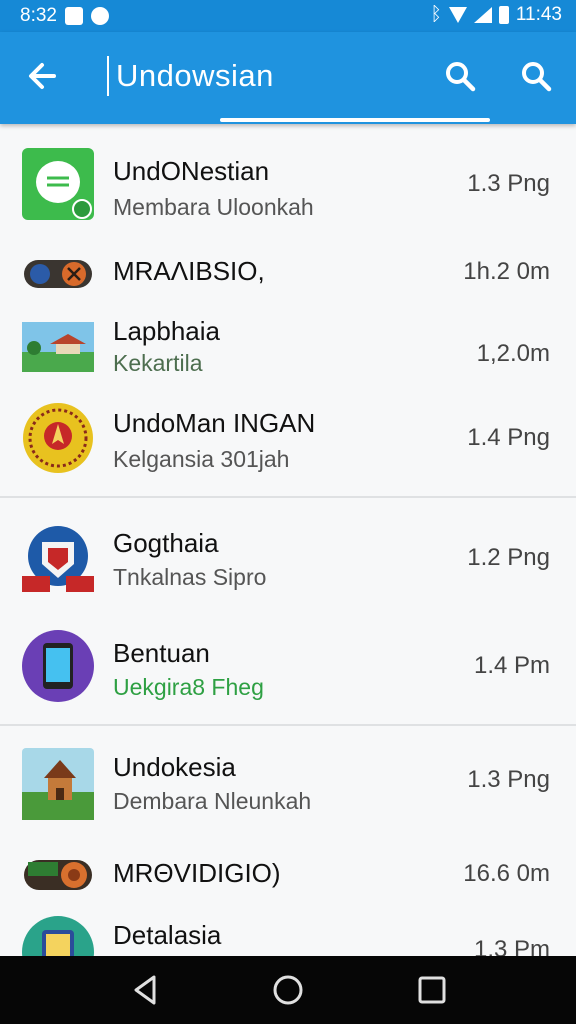  I want to click on item-meta: 1.4 Pm, so click(511, 665).